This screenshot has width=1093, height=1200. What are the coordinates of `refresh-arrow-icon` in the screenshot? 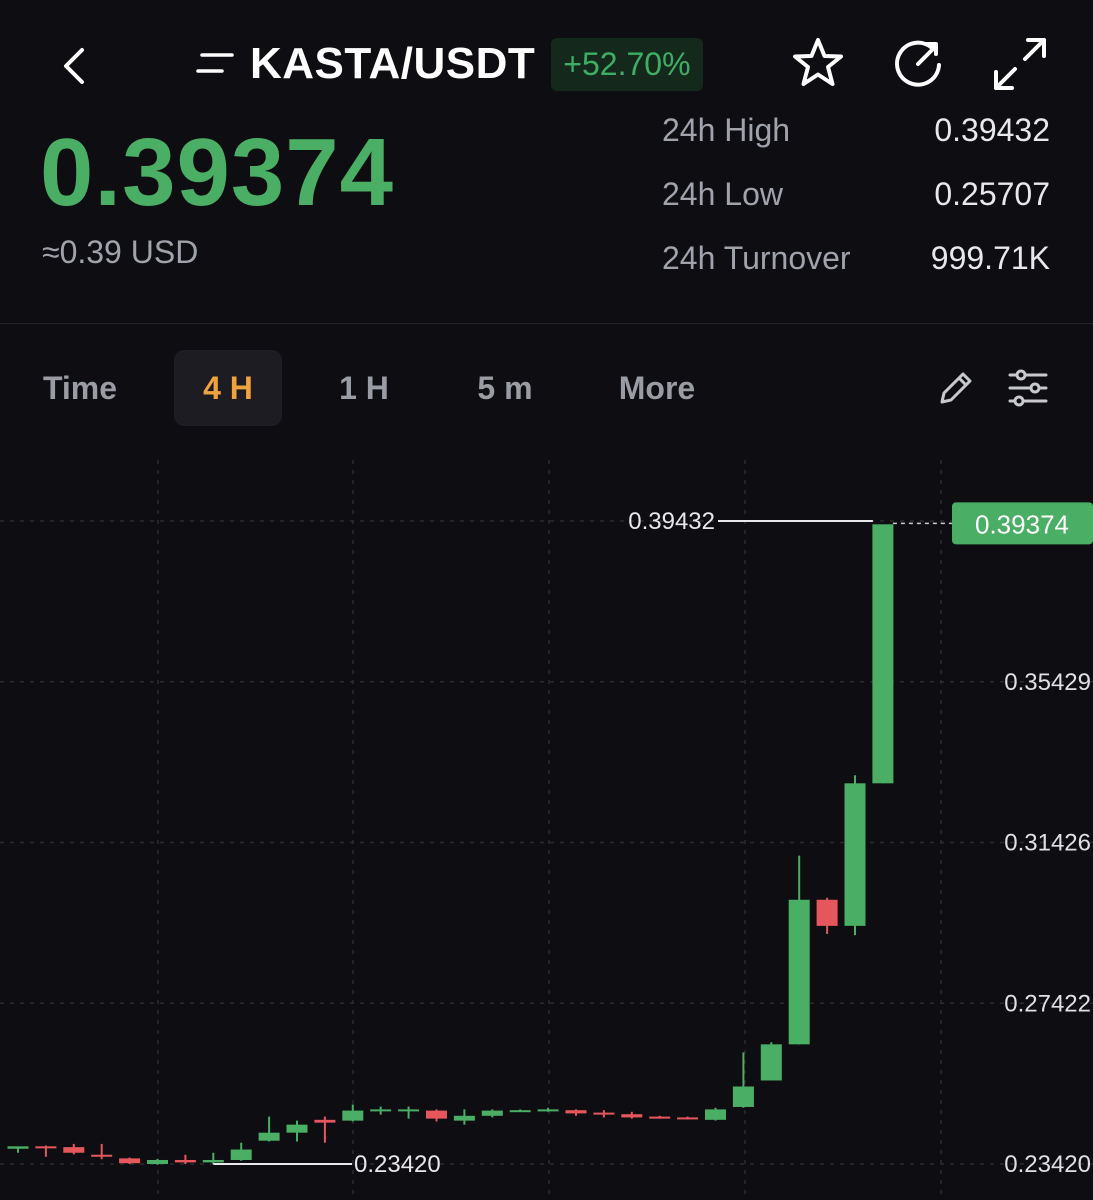 It's located at (918, 64).